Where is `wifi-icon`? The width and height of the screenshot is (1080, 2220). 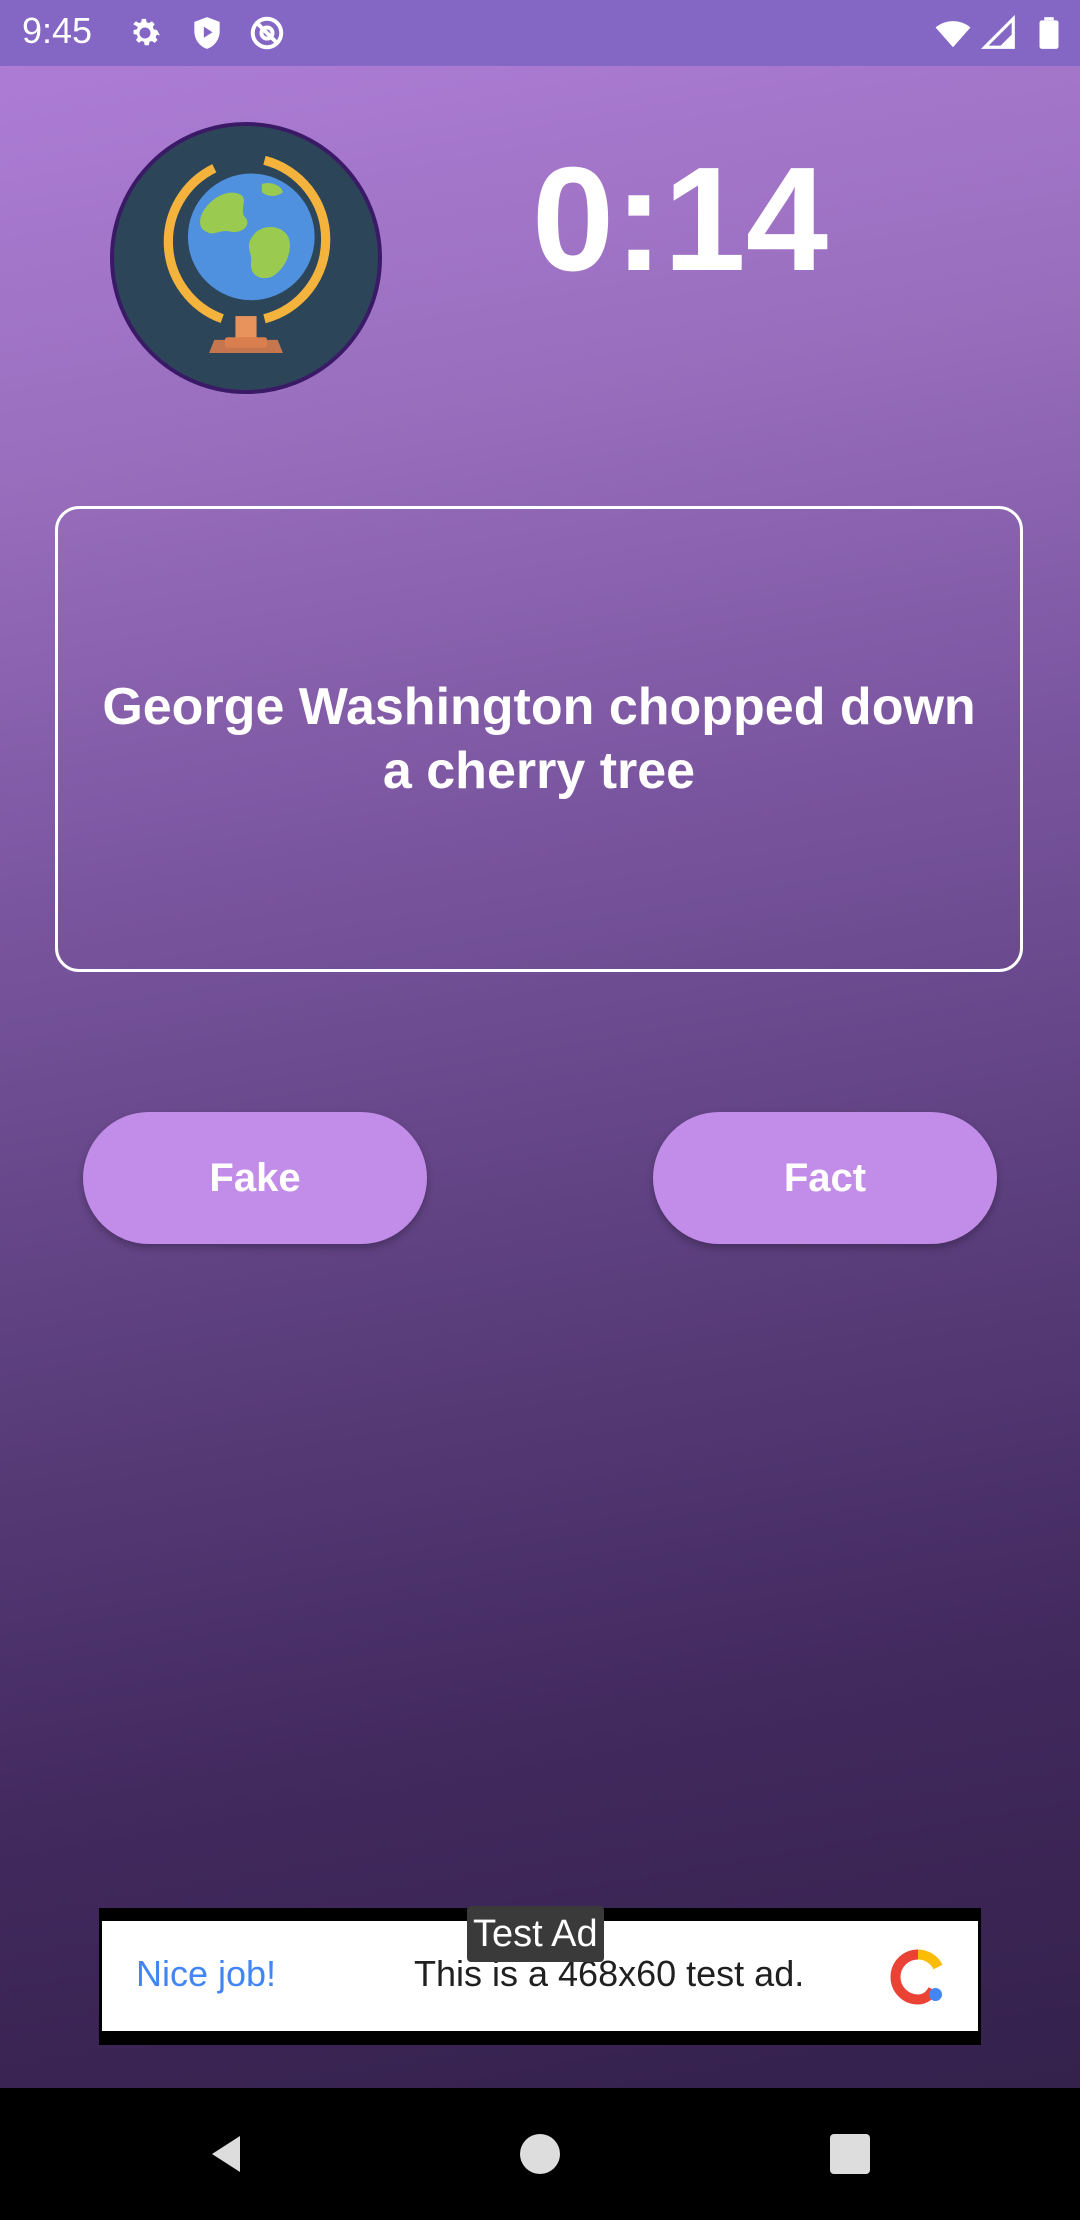
wifi-icon is located at coordinates (953, 34).